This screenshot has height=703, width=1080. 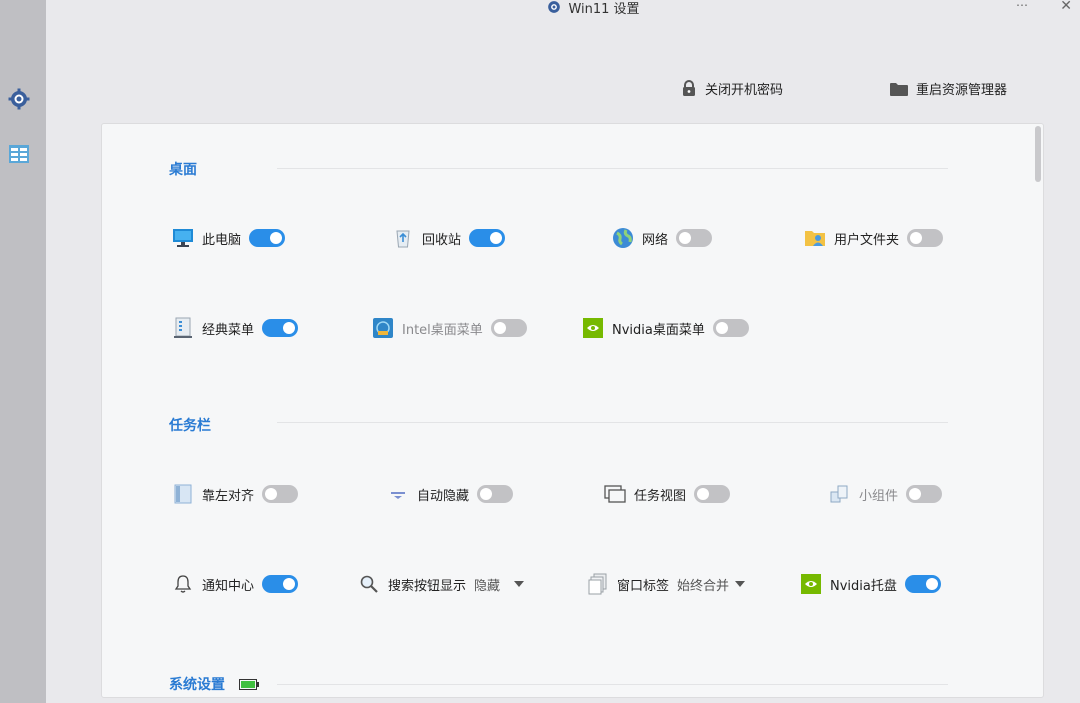 What do you see at coordinates (249, 684) in the screenshot?
I see `battery-icon` at bounding box center [249, 684].